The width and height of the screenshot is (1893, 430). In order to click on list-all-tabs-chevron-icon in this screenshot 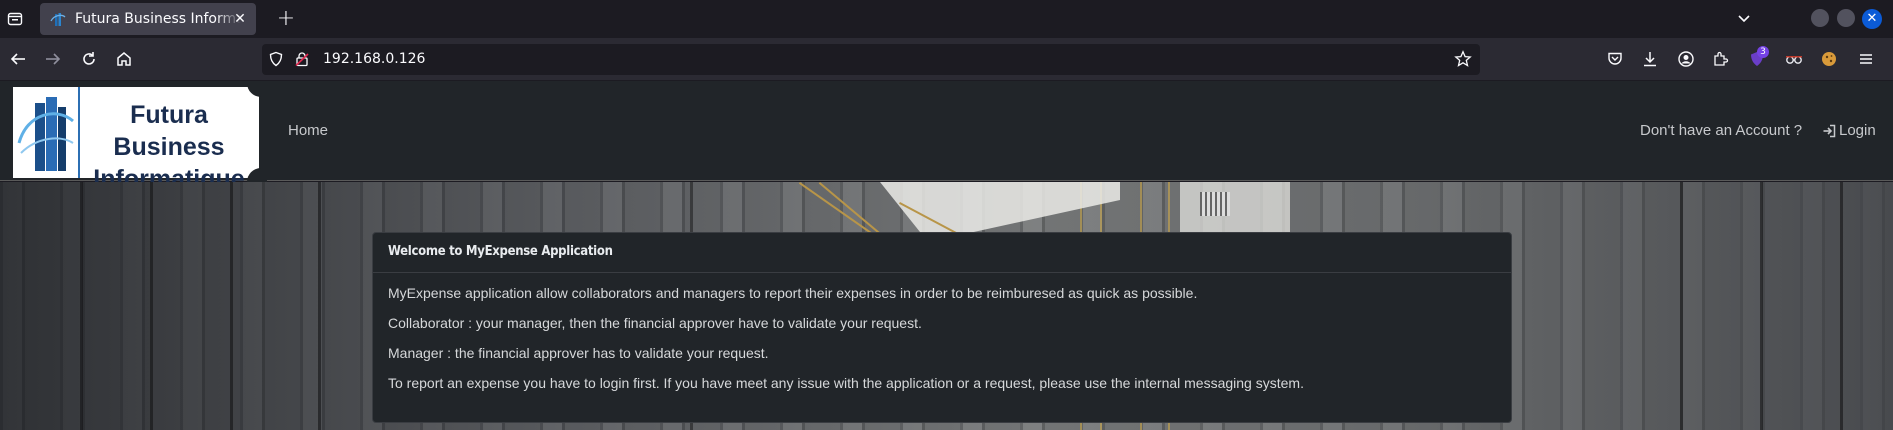, I will do `click(1744, 19)`.